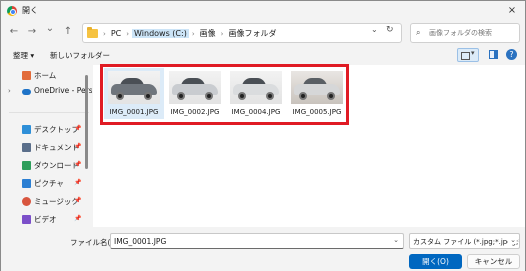 The image size is (526, 271). I want to click on breadcrumb: › PC › Windows (C:) › 画像 › 画像フォルダ, so click(190, 33).